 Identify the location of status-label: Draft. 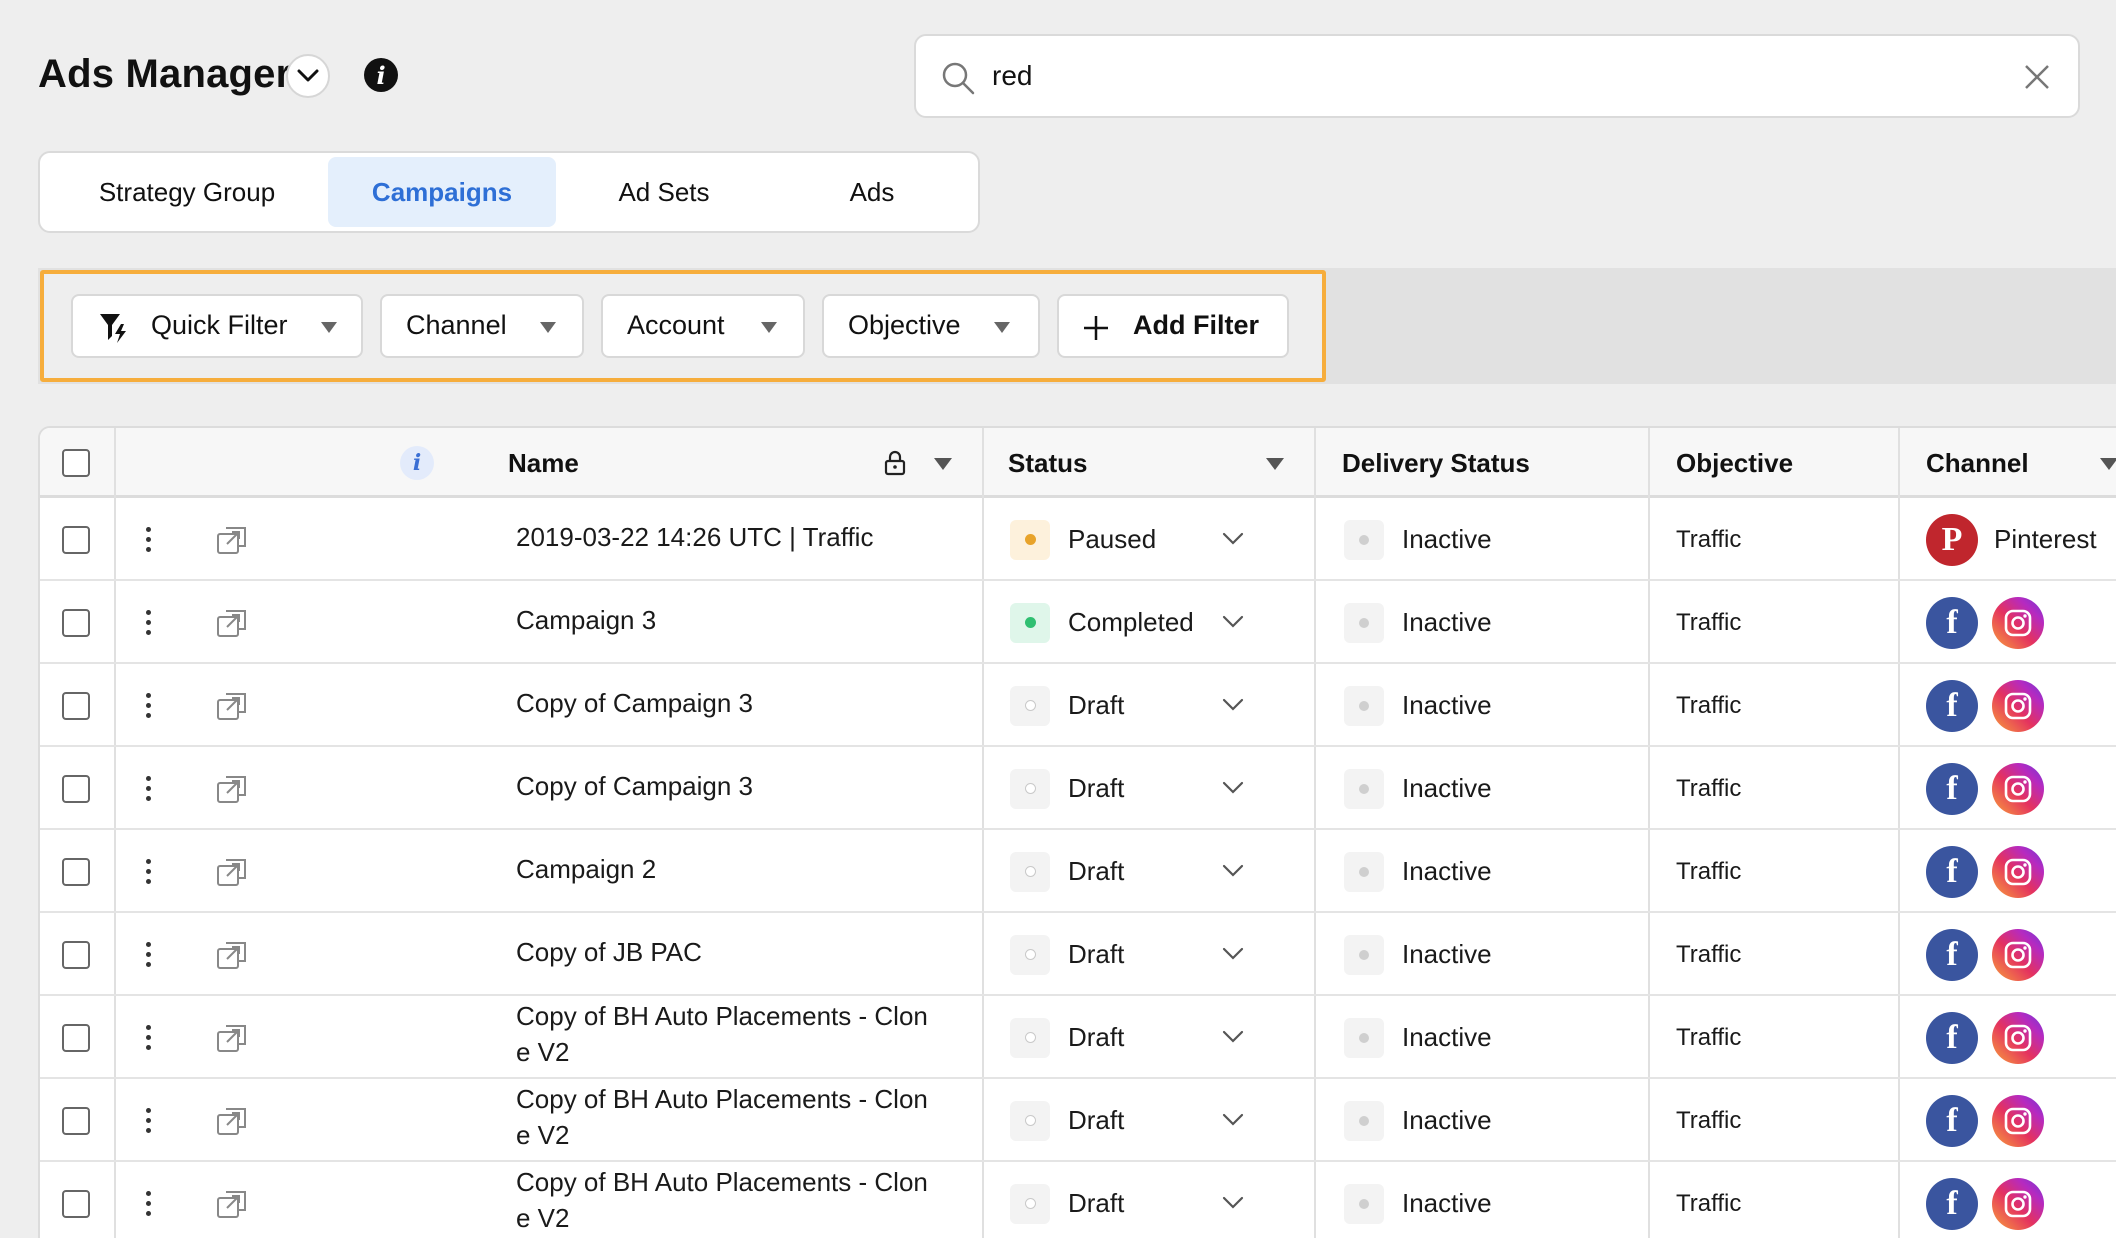
(1096, 705).